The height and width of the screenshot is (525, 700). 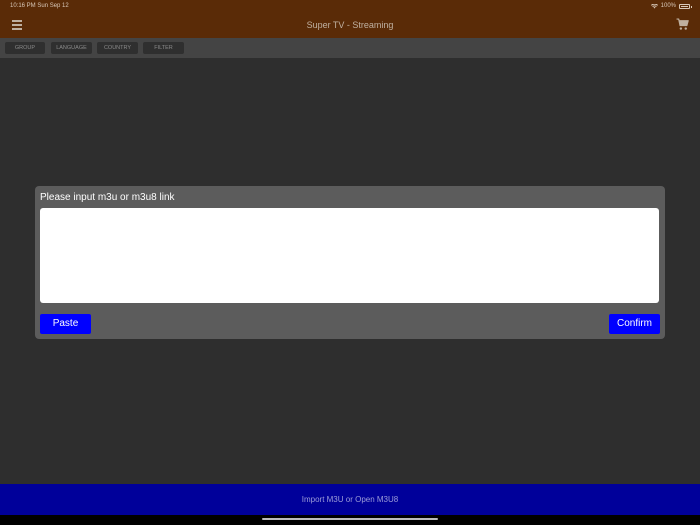 What do you see at coordinates (668, 6) in the screenshot?
I see `battery-percentage: 100%` at bounding box center [668, 6].